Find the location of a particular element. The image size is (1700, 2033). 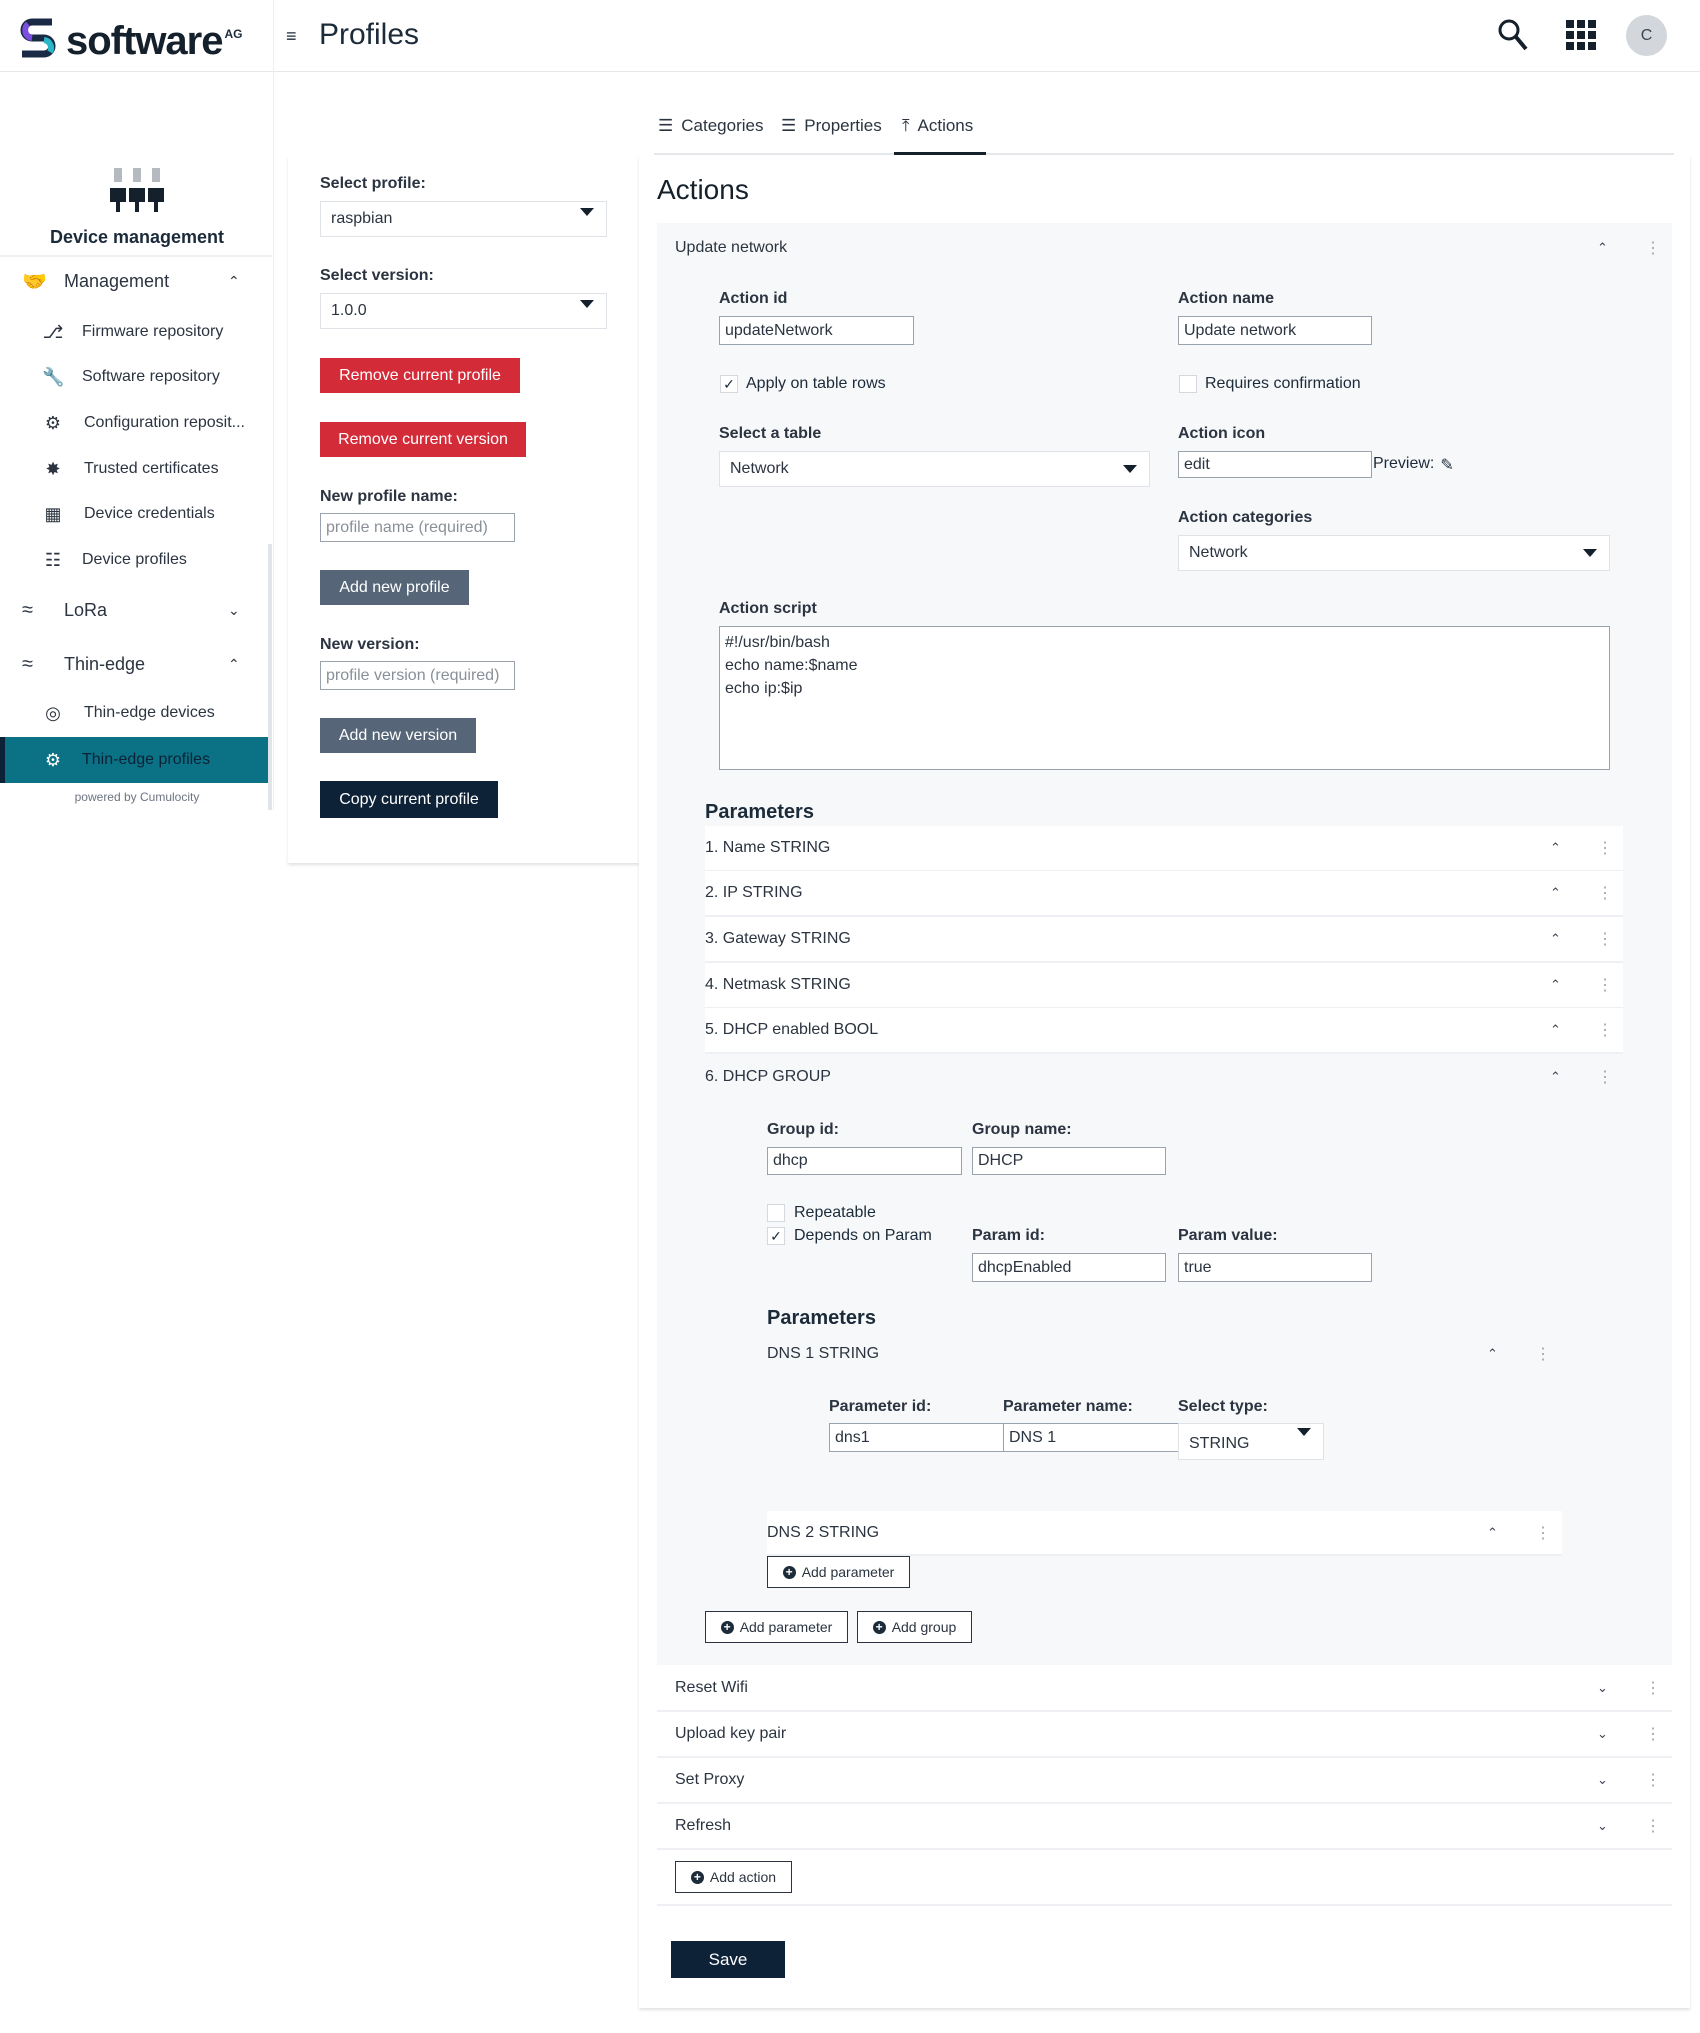

sidebar-item-firmware-repository: ⎇ Firmware repository is located at coordinates (135, 332).